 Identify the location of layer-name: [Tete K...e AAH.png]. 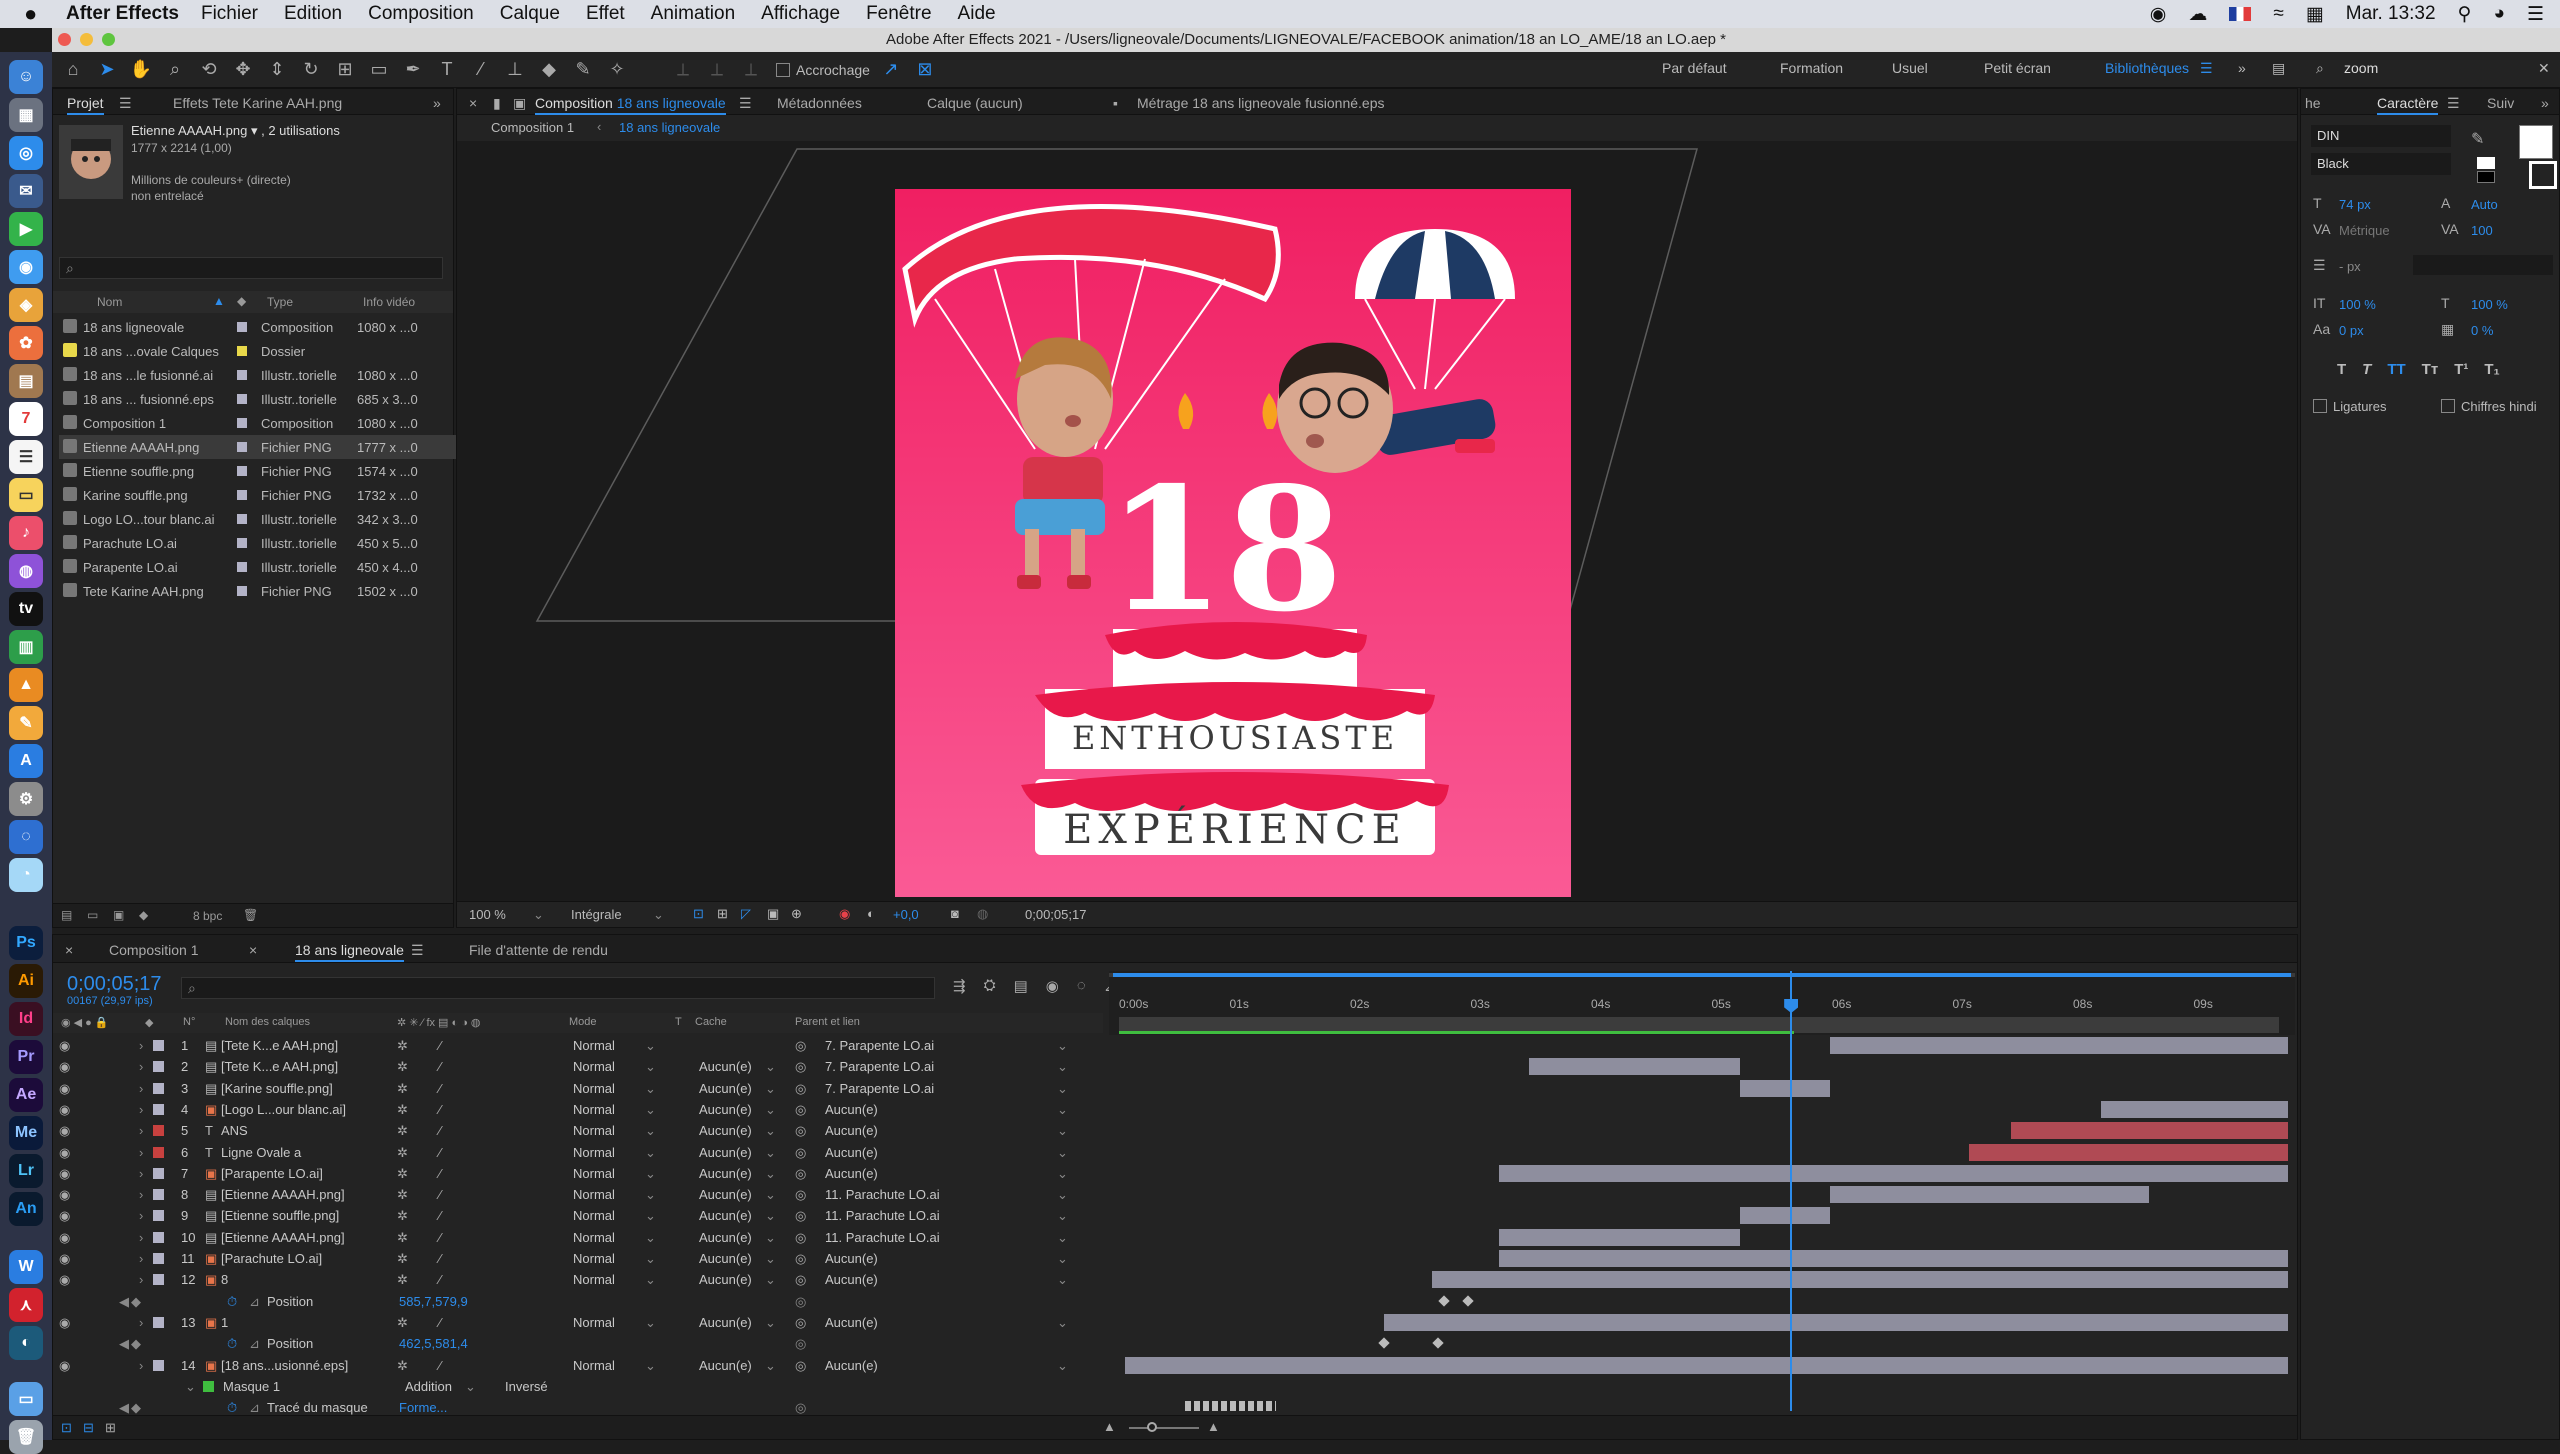
(279, 1066).